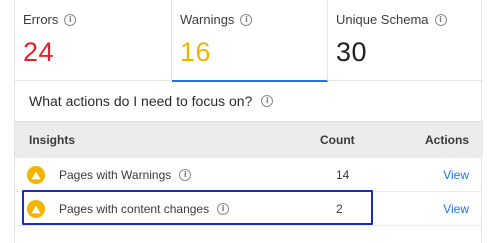 The image size is (496, 243). I want to click on actions-title-text: What actions do I need to focus on?, so click(141, 101).